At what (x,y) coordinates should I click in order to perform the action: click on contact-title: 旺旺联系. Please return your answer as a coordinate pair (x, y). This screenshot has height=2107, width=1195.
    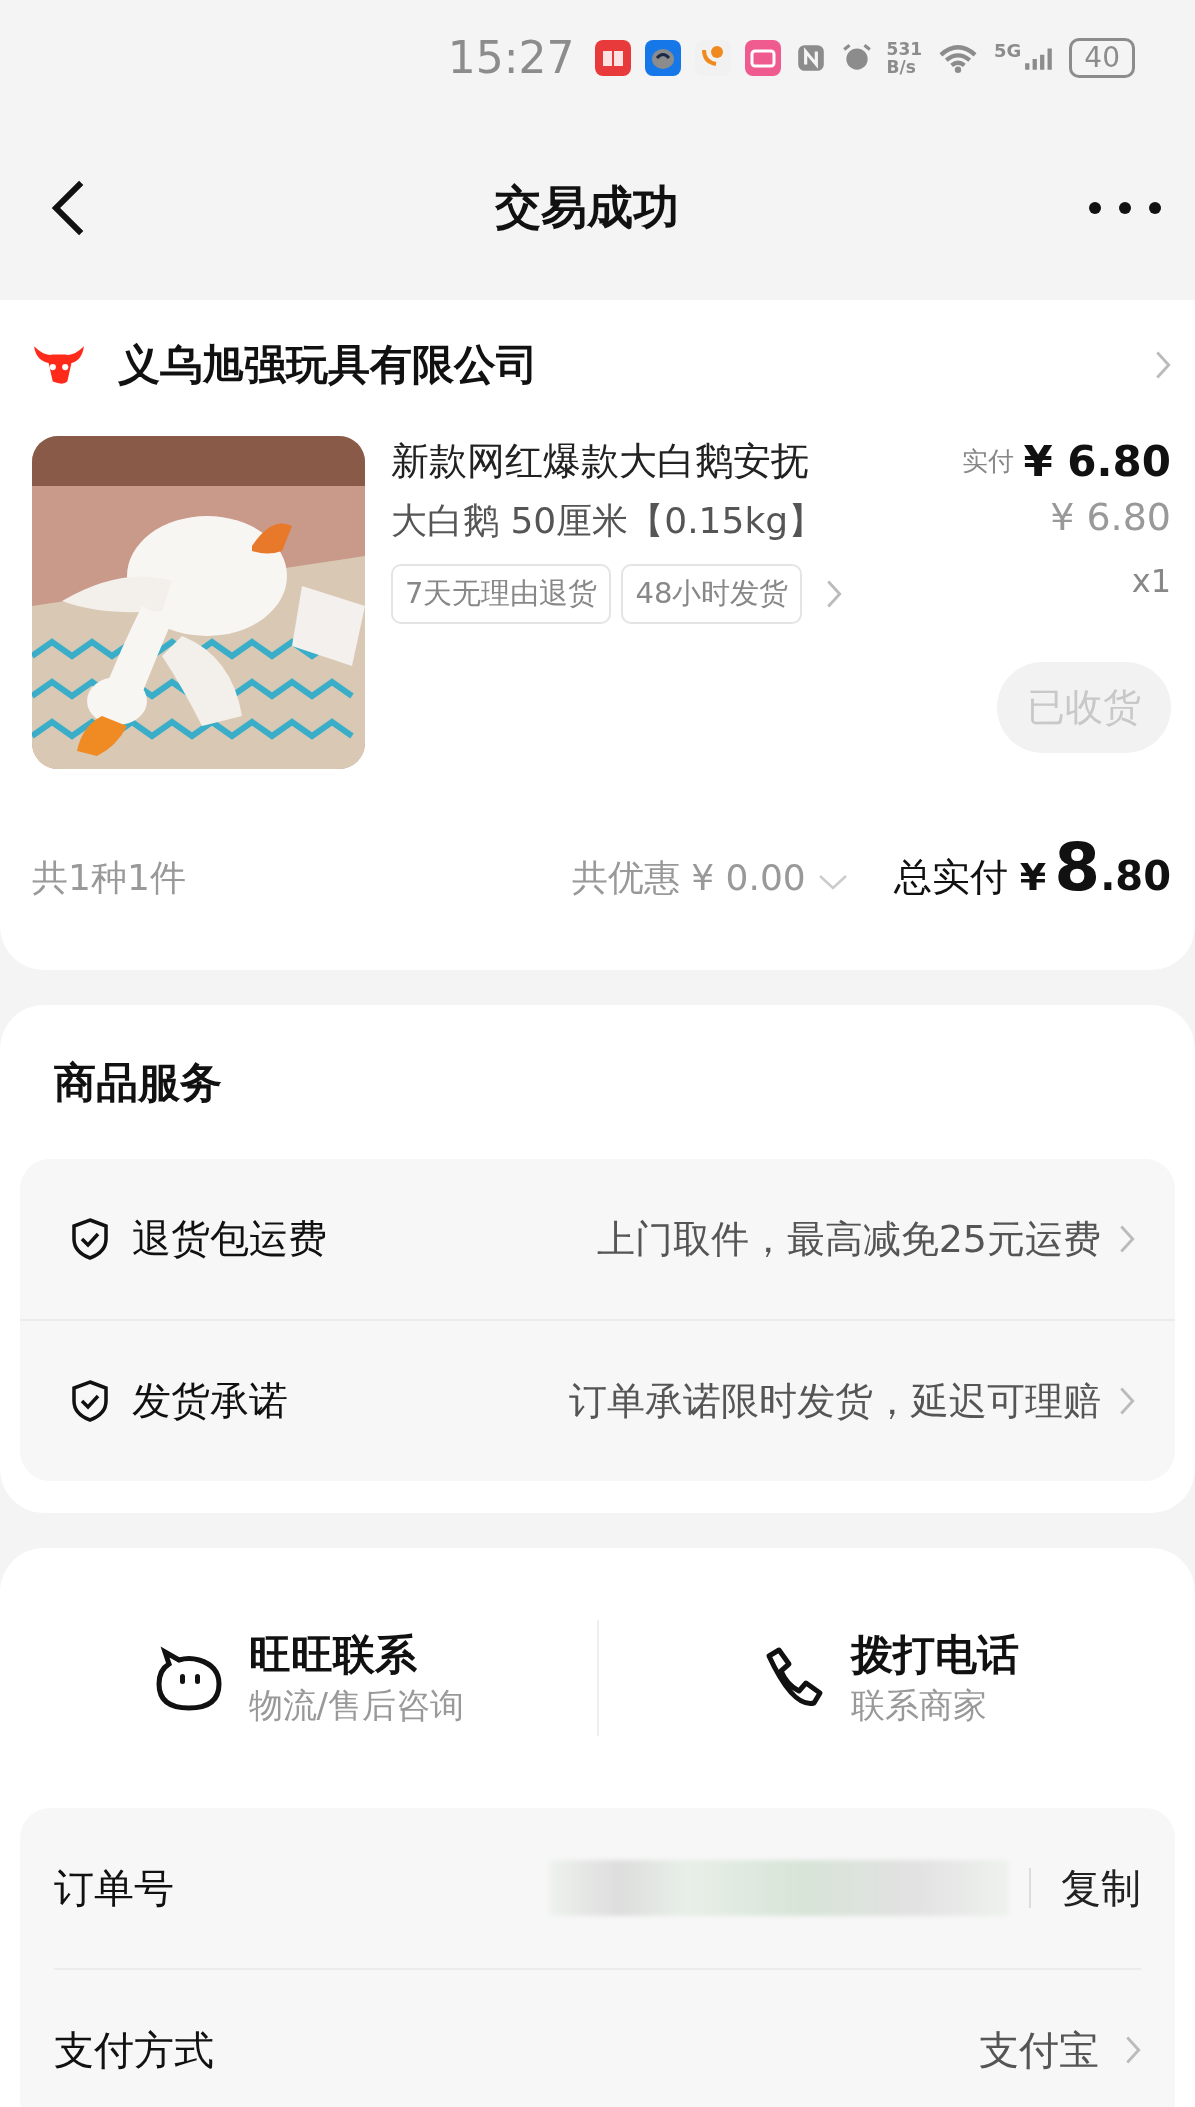
    Looking at the image, I should click on (333, 1655).